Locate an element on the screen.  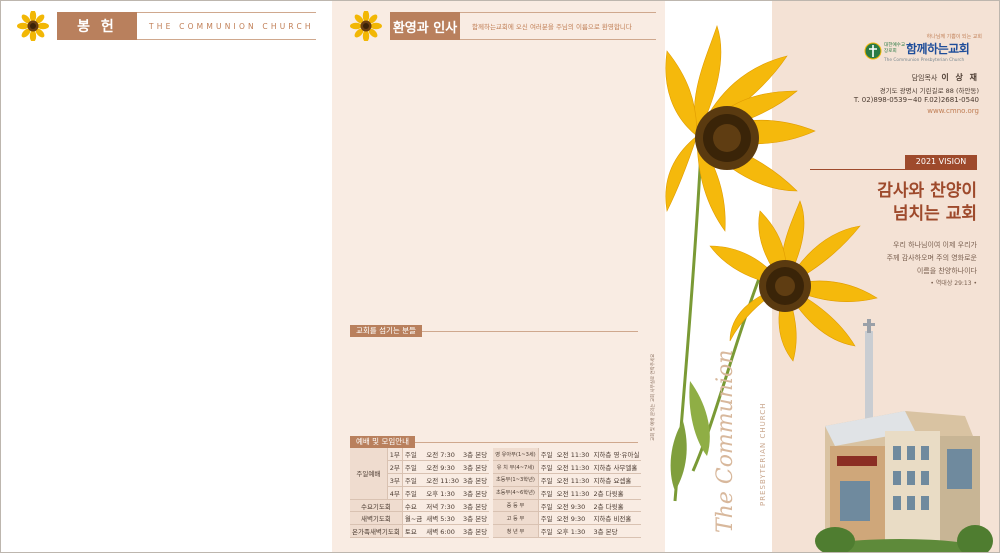
vision-title-line1: 감사와 찬양이 is located at coordinates (927, 191).